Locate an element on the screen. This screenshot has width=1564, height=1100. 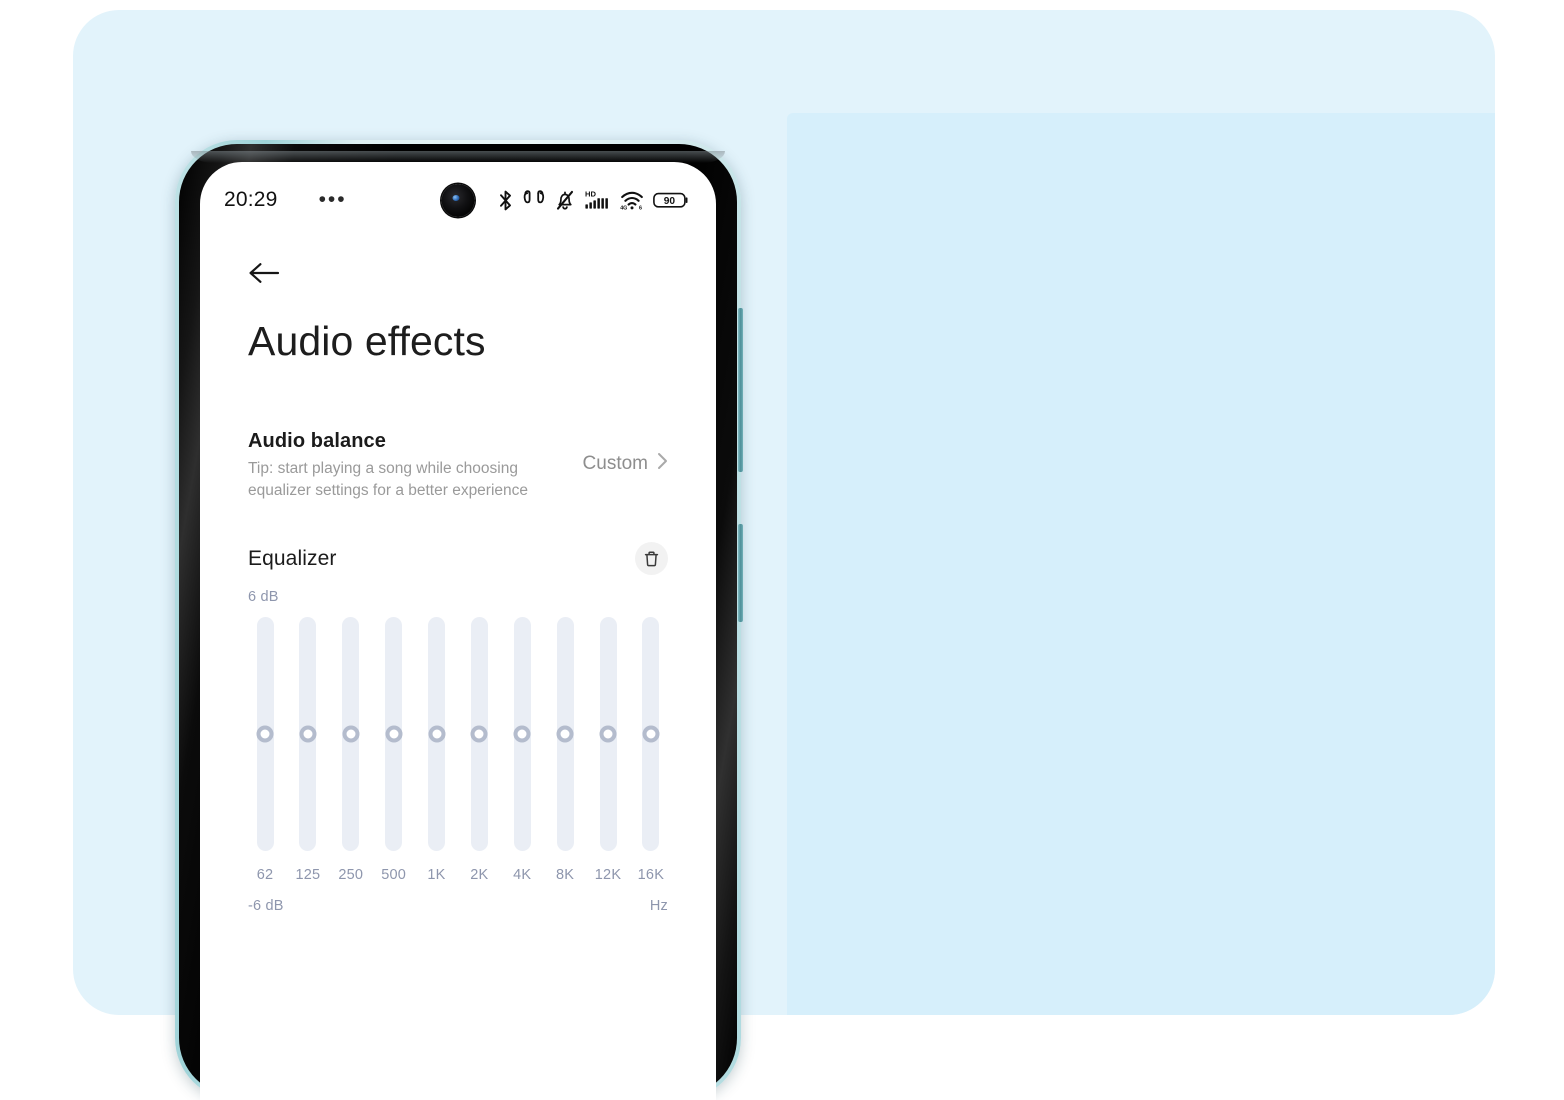
equalizer-band-label: 4K is located at coordinates (522, 875).